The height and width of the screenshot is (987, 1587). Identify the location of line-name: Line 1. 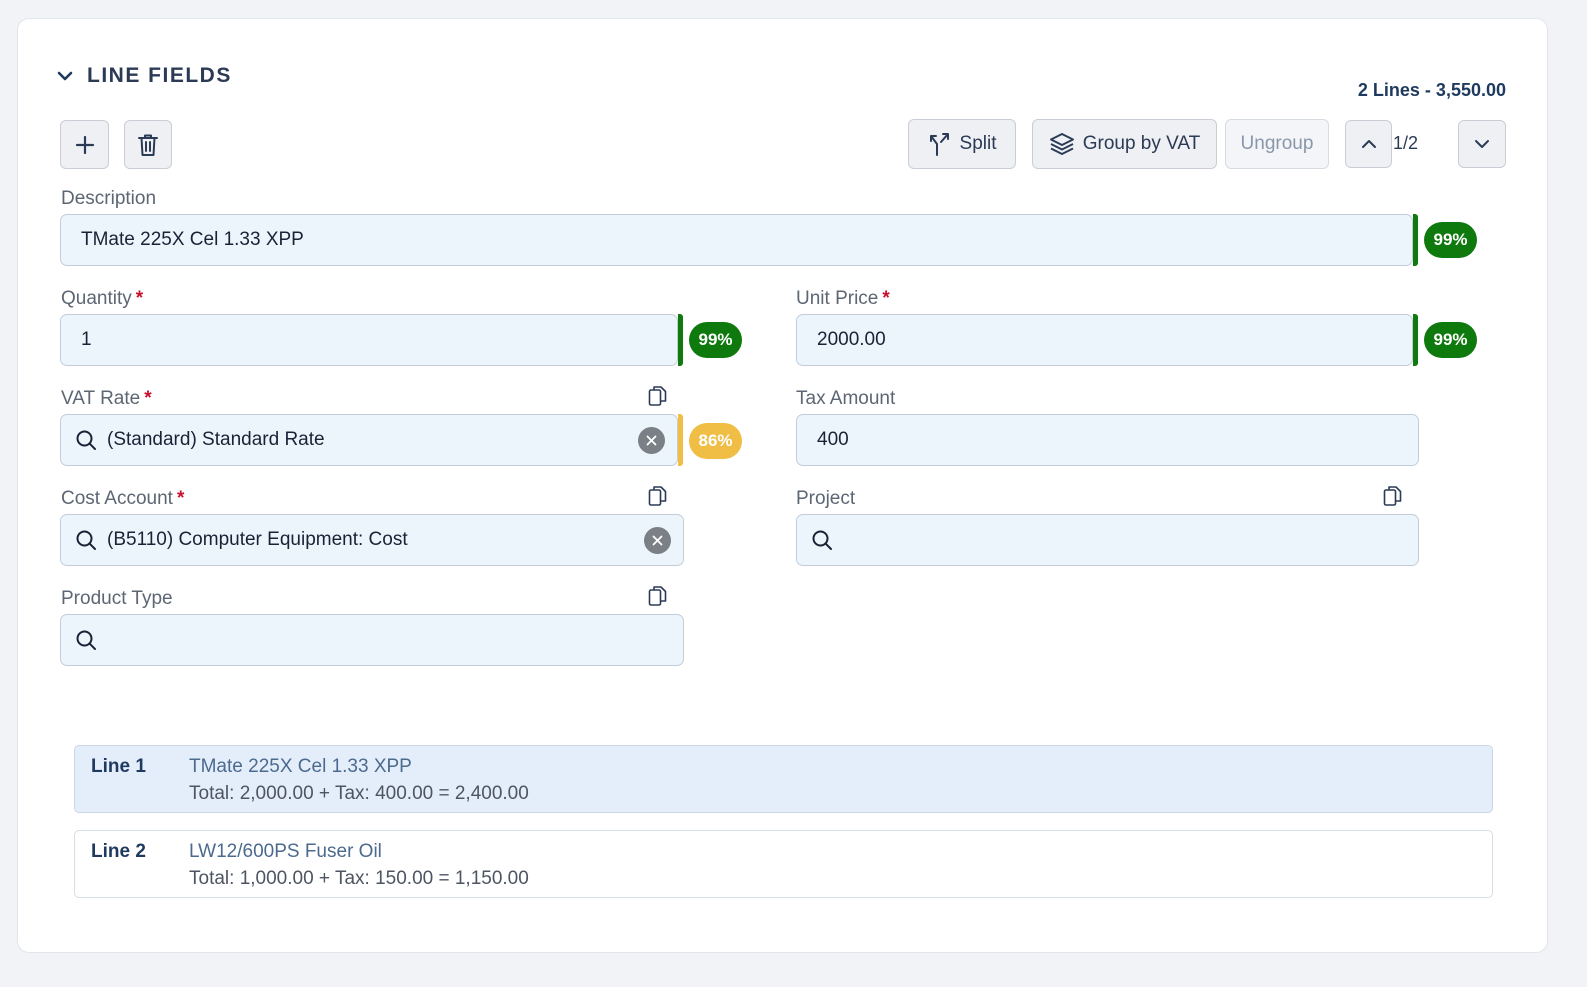
(118, 766).